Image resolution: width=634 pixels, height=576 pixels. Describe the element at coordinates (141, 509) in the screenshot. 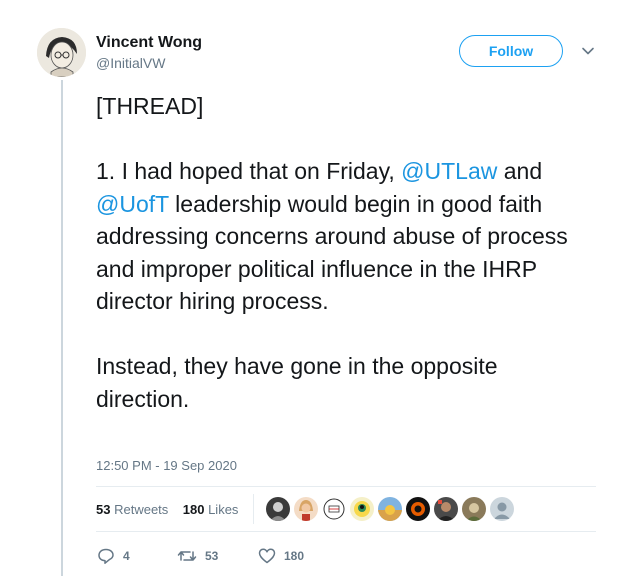

I see `retweets-label: Retweets` at that location.